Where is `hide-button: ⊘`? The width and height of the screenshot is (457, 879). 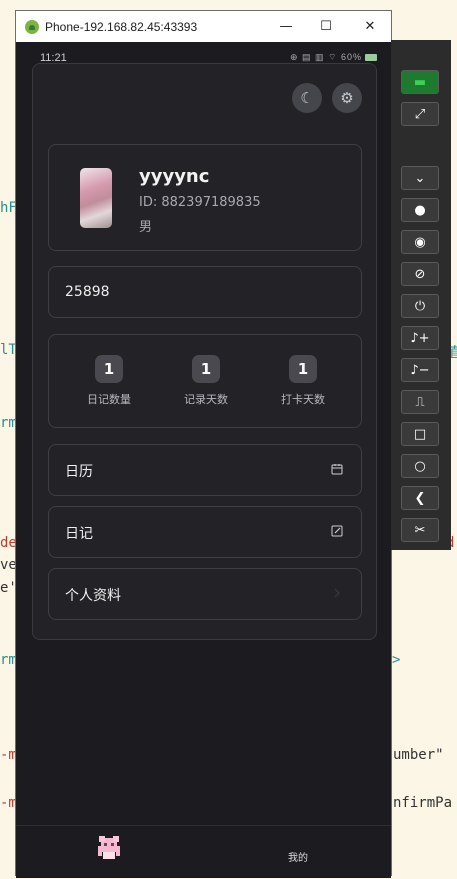 hide-button: ⊘ is located at coordinates (420, 274).